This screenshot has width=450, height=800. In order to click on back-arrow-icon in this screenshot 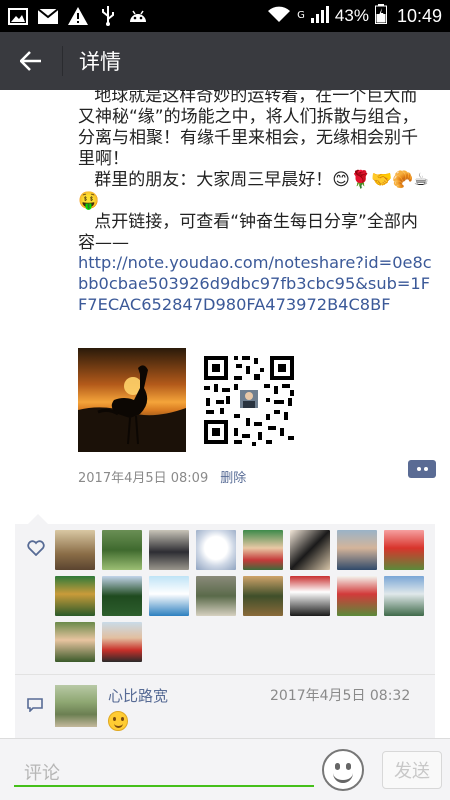, I will do `click(30, 61)`.